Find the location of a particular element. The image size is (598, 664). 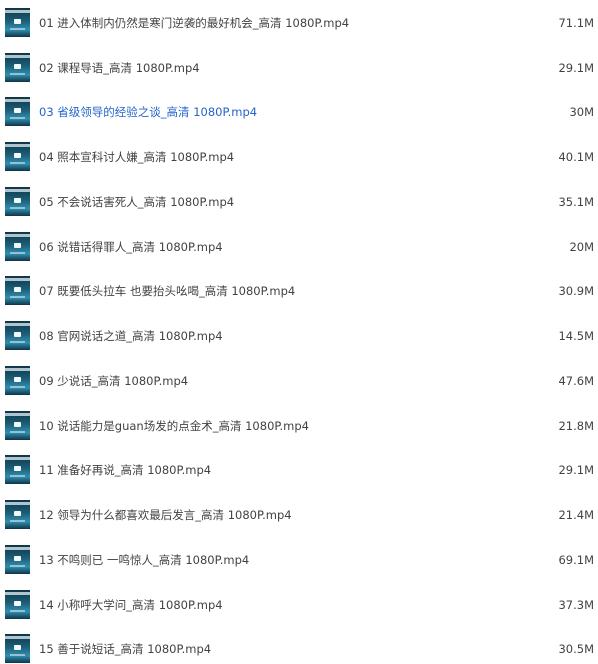

file-row: 14 小称呼大学问_高清 1080P.mp4 37.3M is located at coordinates (299, 605).